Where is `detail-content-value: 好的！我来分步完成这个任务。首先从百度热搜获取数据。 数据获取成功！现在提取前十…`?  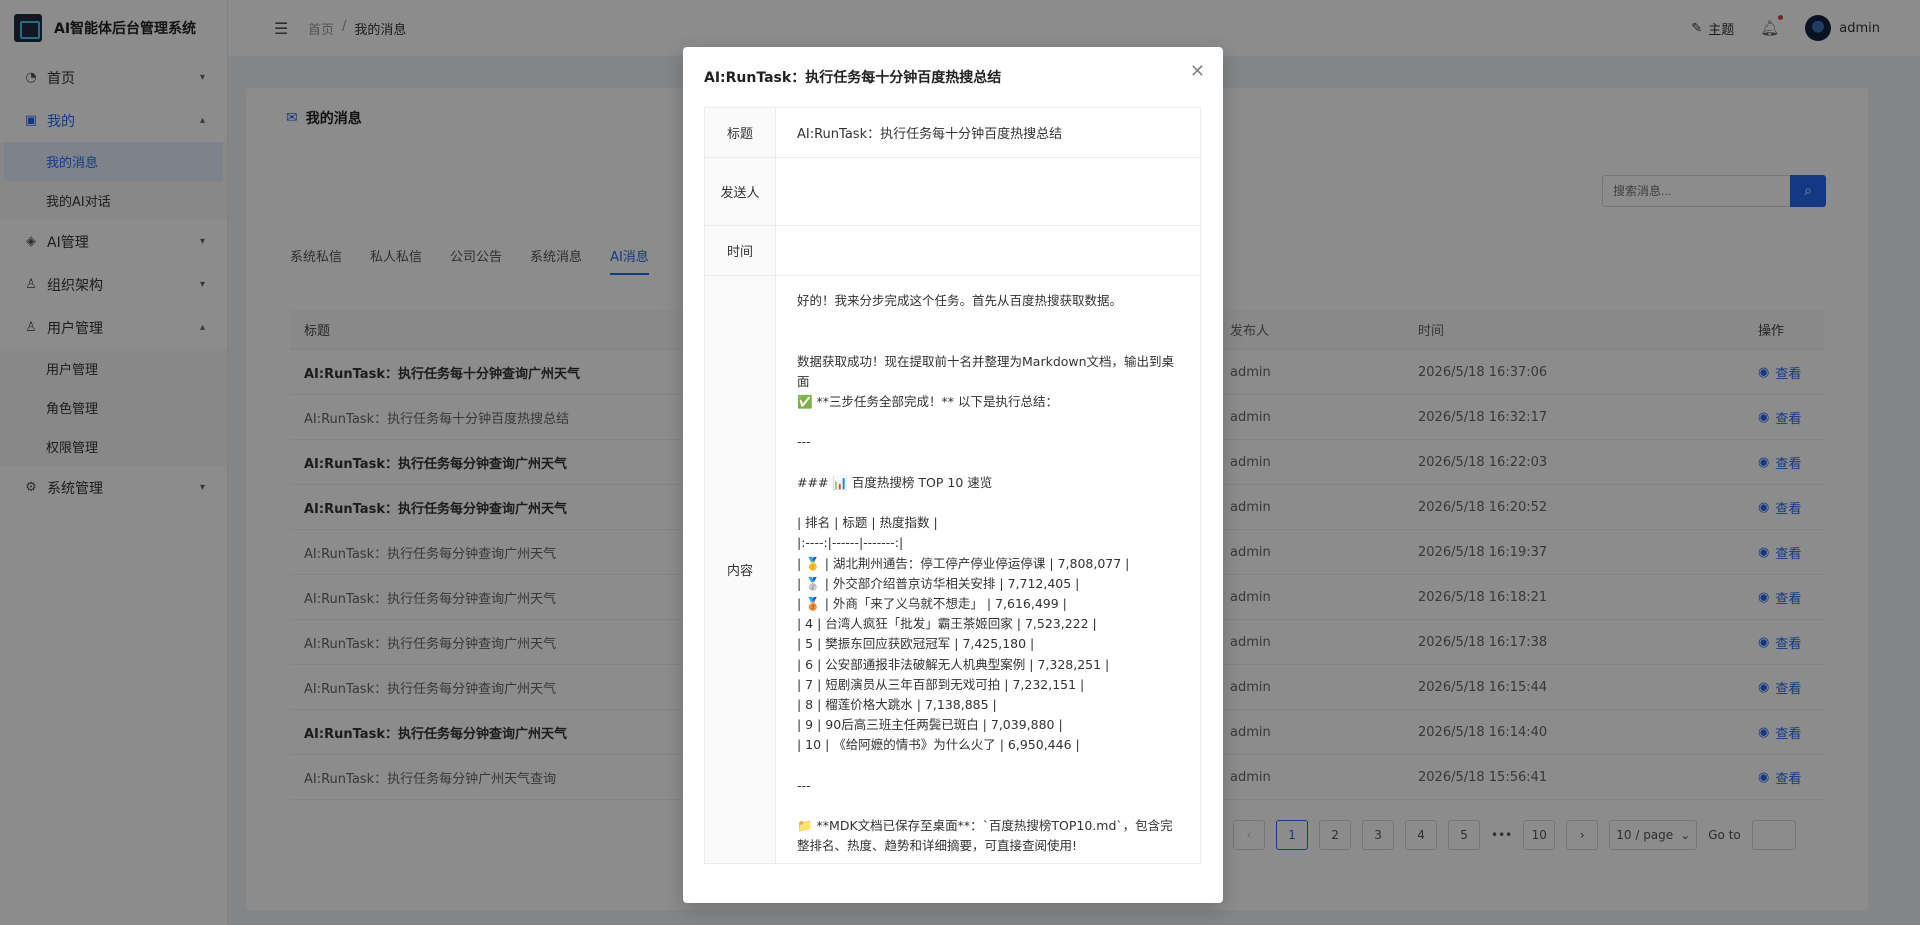
detail-content-value: 好的！我来分步完成这个任务。首先从百度热搜获取数据。 数据获取成功！现在提取前十… is located at coordinates (986, 573).